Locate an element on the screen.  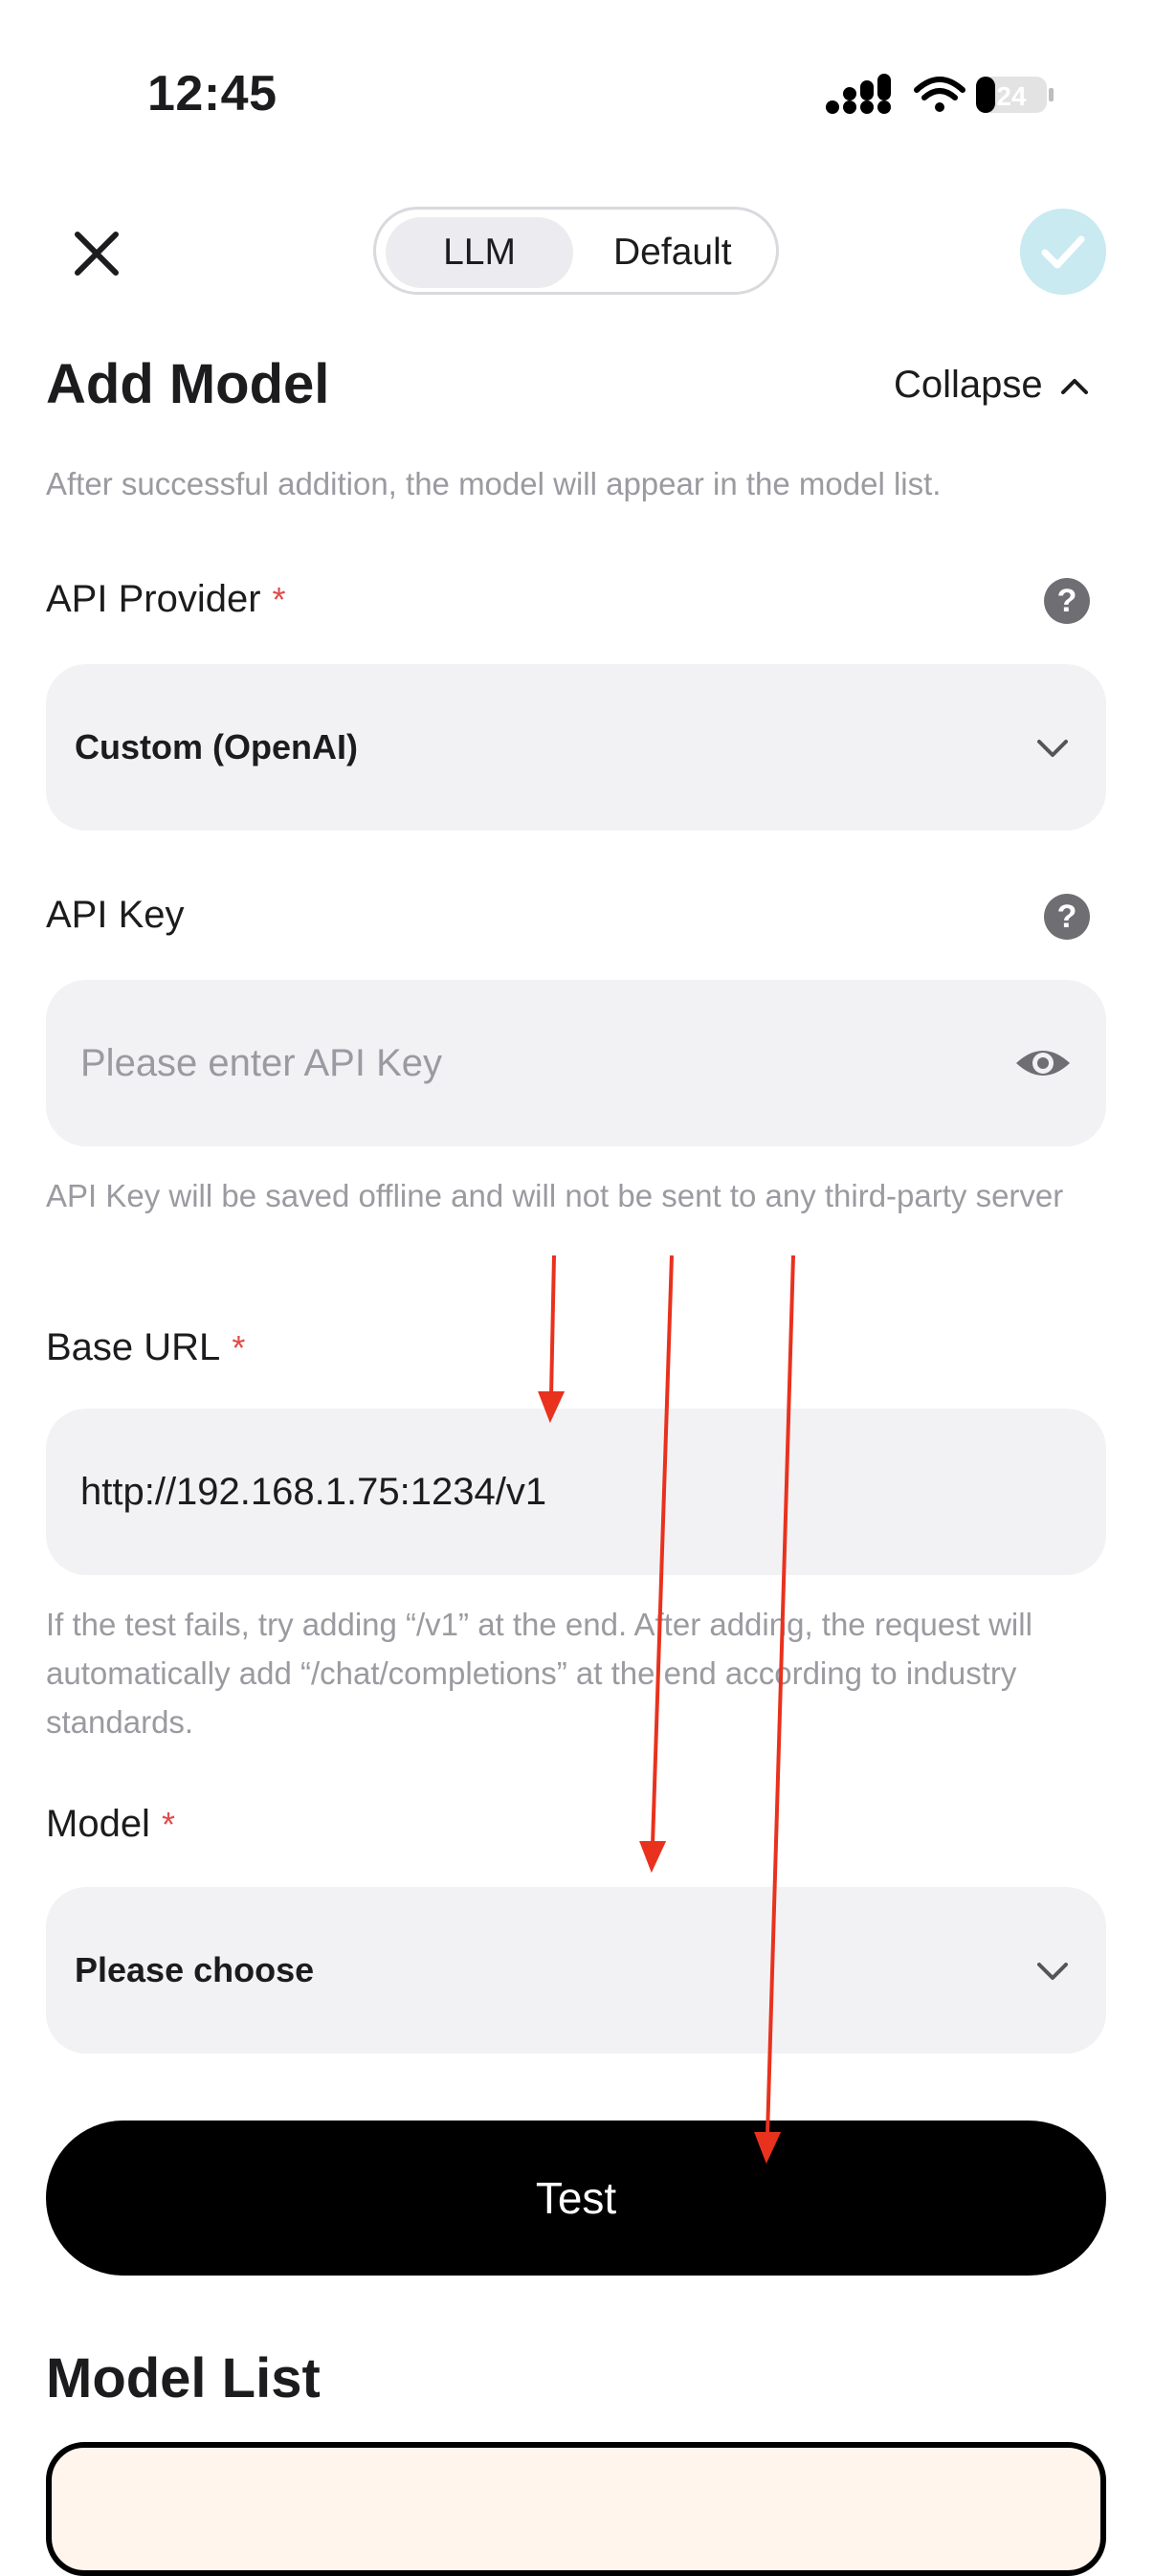
api-key-label: API Key is located at coordinates (116, 915).